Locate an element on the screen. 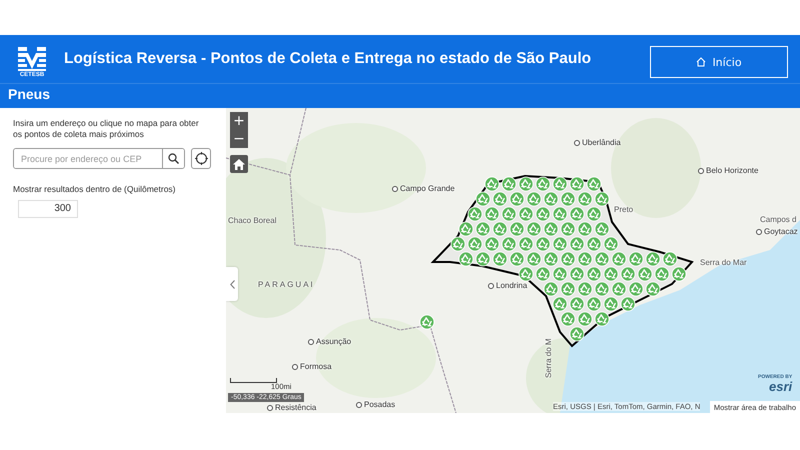 The width and height of the screenshot is (800, 450). map-label: Serra do Mar is located at coordinates (723, 263).